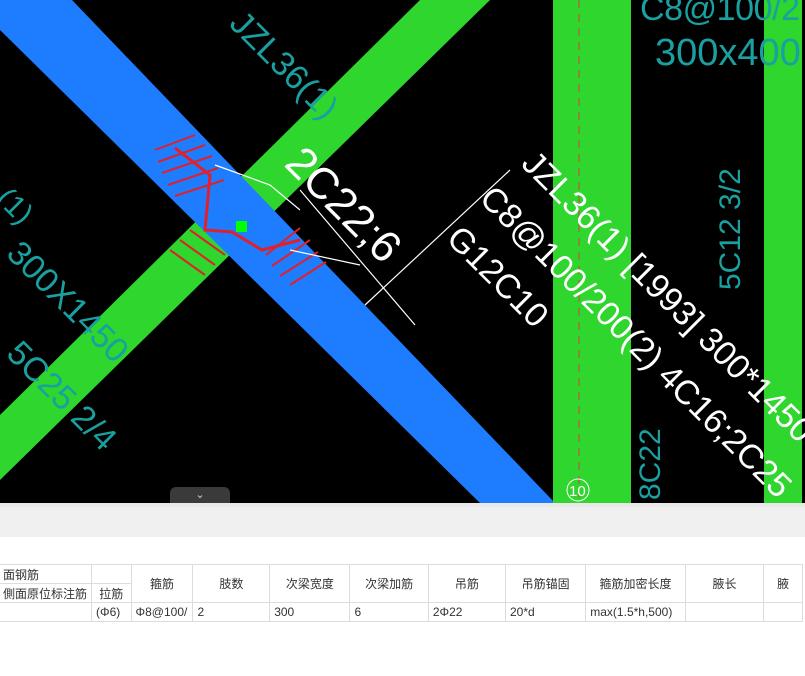 The image size is (805, 676). Describe the element at coordinates (162, 612) in the screenshot. I see `cell-stirrup: Φ8@100/` at that location.